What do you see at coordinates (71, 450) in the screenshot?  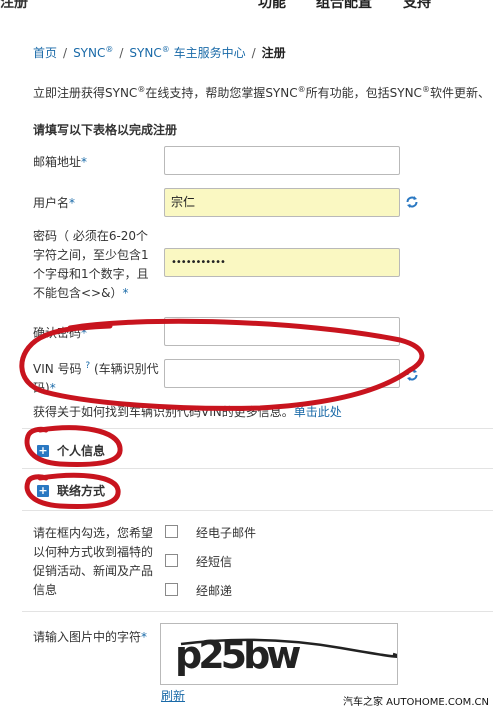 I see `personal-info-toggle: + 个人信息` at bounding box center [71, 450].